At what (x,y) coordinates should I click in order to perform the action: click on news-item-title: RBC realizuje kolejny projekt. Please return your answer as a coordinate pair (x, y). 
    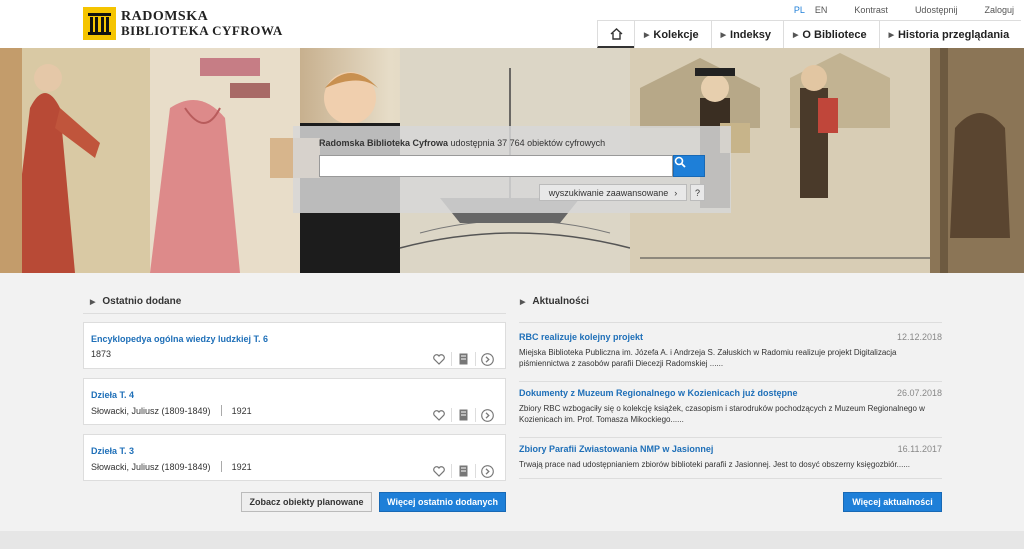
    Looking at the image, I should click on (581, 337).